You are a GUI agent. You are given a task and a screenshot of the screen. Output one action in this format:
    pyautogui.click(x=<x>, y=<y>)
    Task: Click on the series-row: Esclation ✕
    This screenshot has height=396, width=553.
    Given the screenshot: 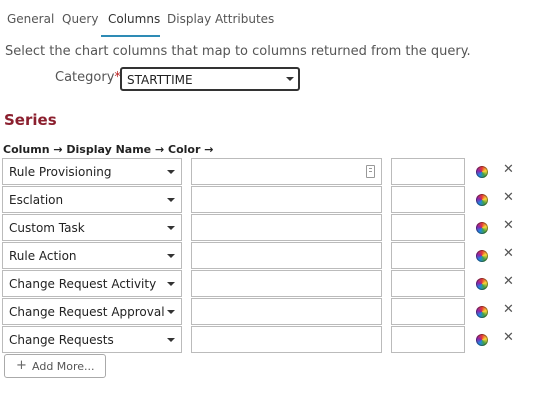 What is the action you would take?
    pyautogui.click(x=276, y=200)
    